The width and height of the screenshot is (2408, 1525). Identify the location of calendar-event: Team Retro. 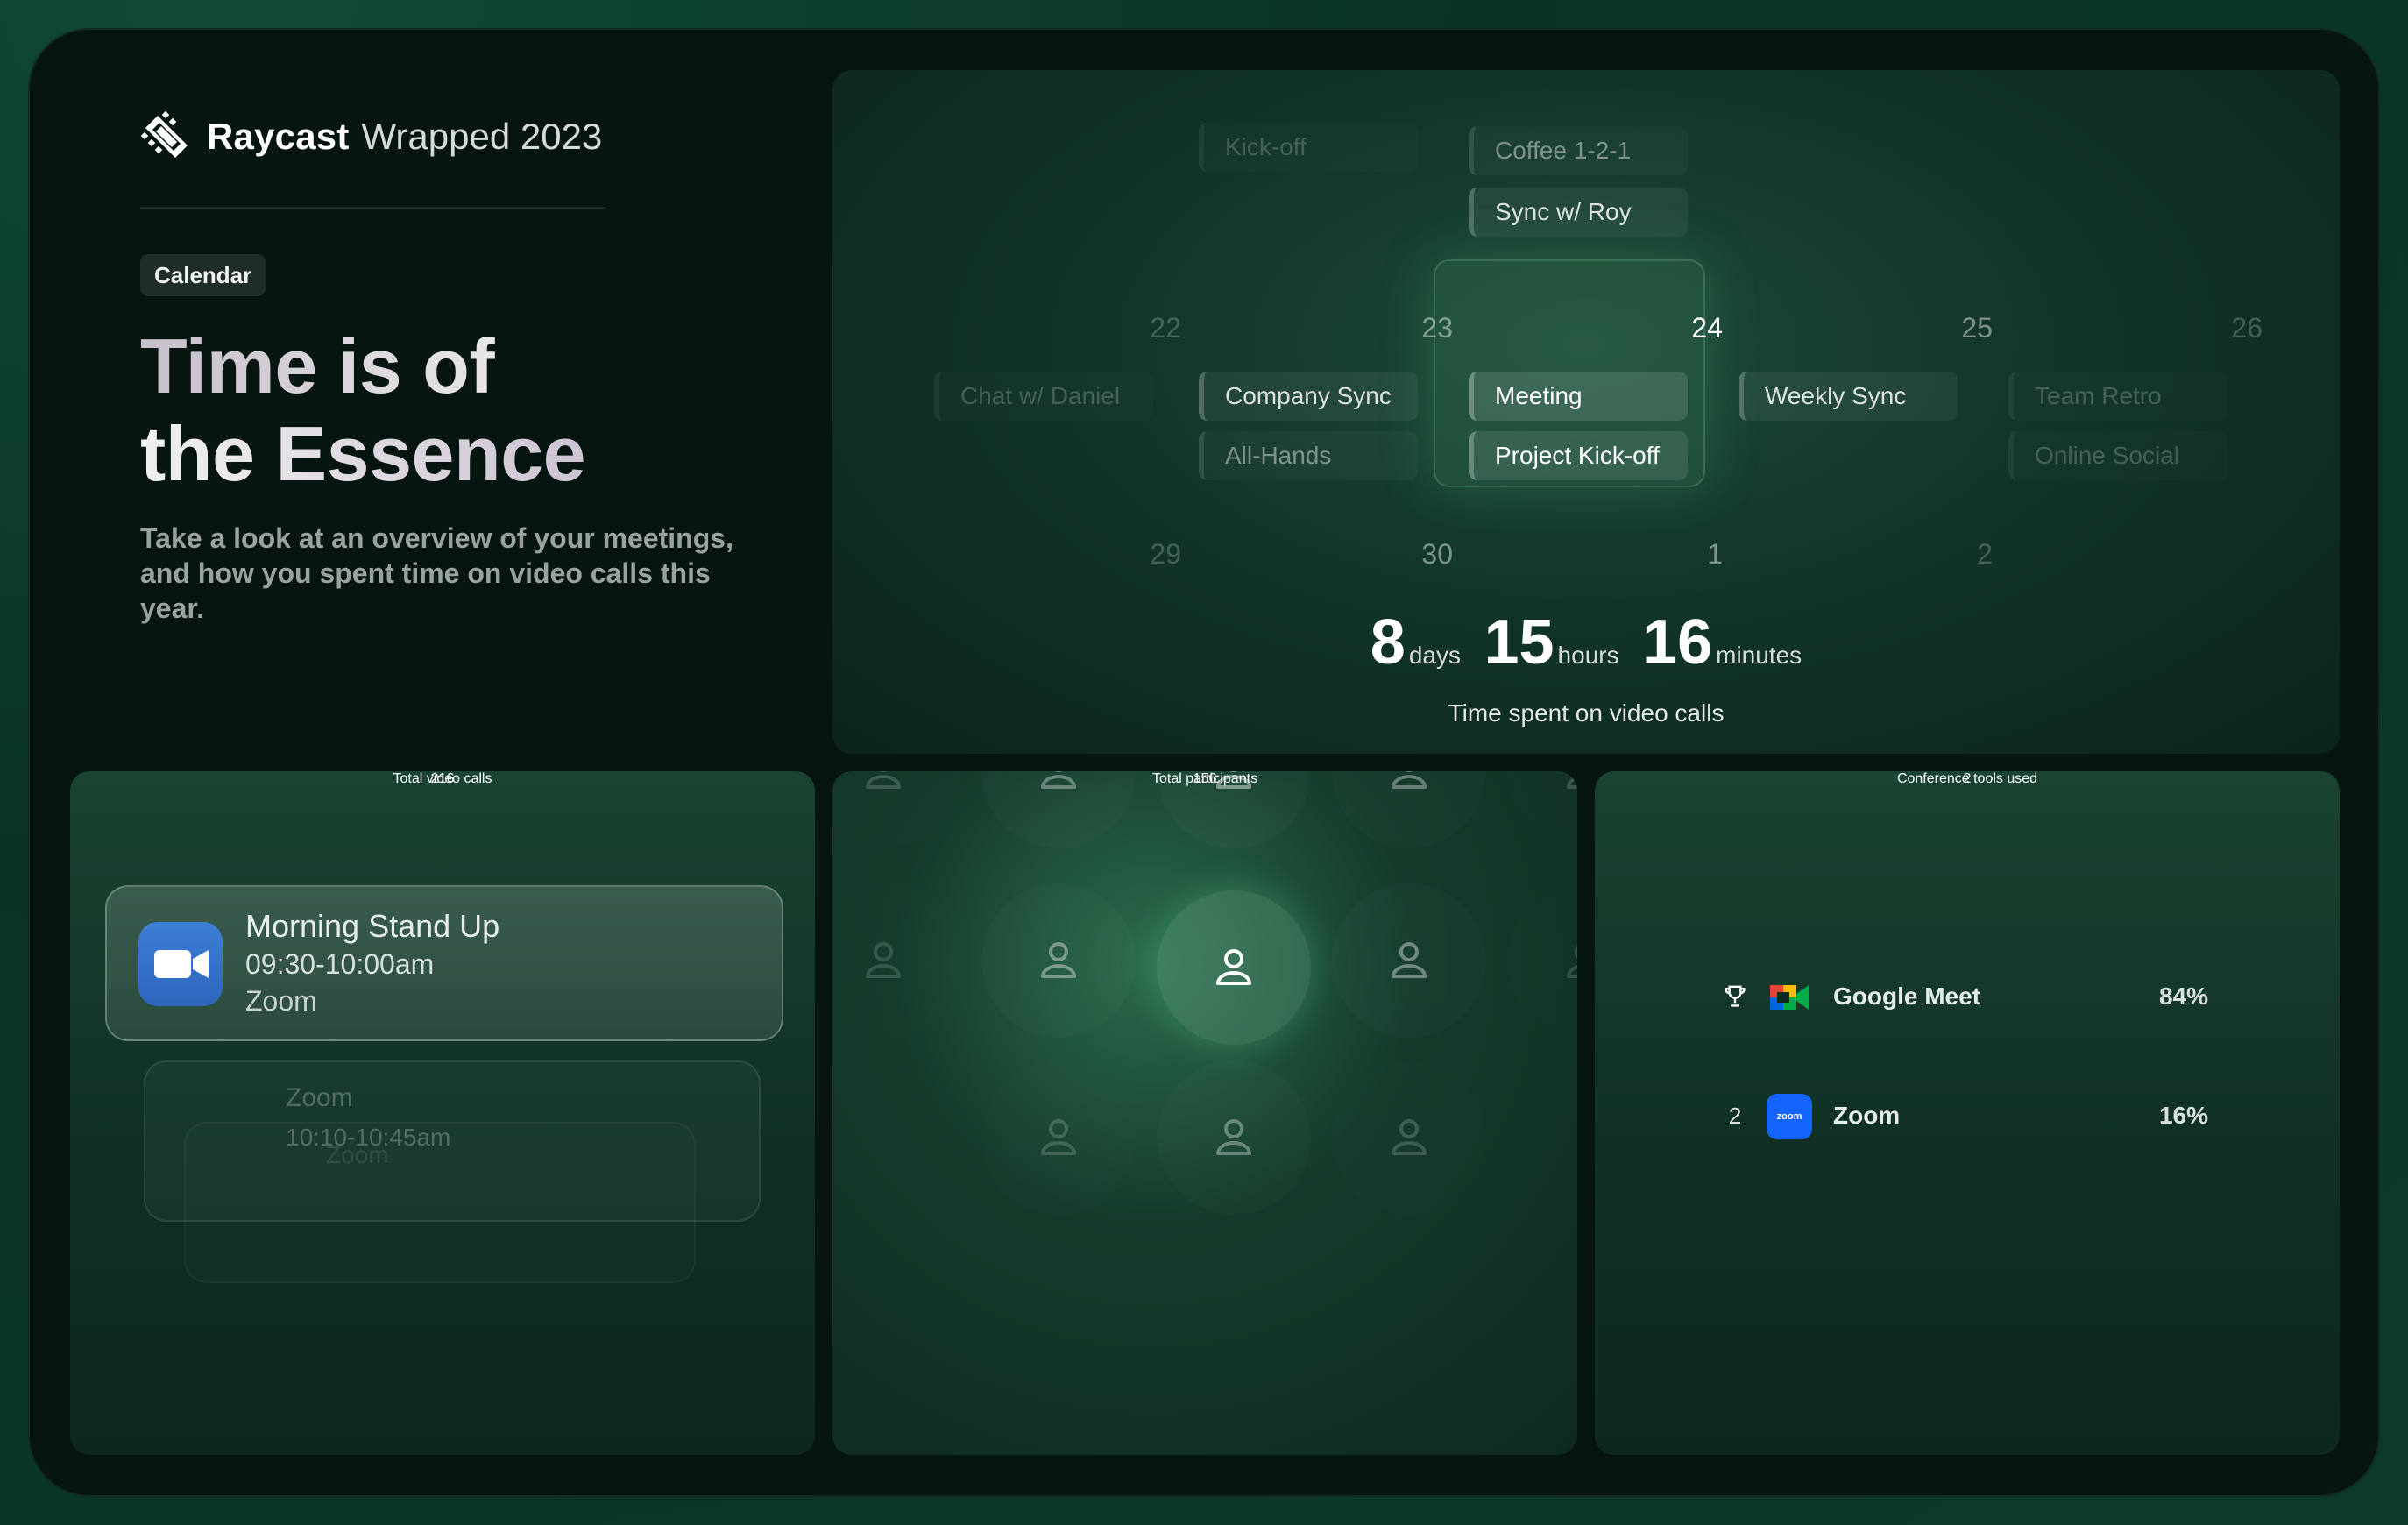
(2118, 396).